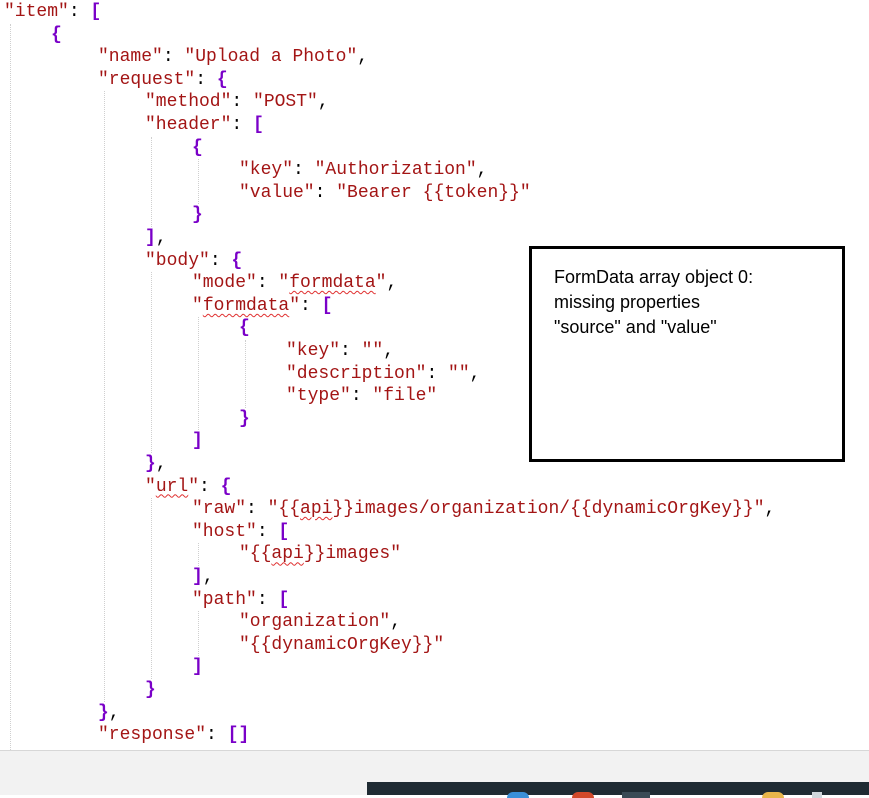 Image resolution: width=869 pixels, height=798 pixels. I want to click on code-line: "mode": "formdata",, so click(294, 283).